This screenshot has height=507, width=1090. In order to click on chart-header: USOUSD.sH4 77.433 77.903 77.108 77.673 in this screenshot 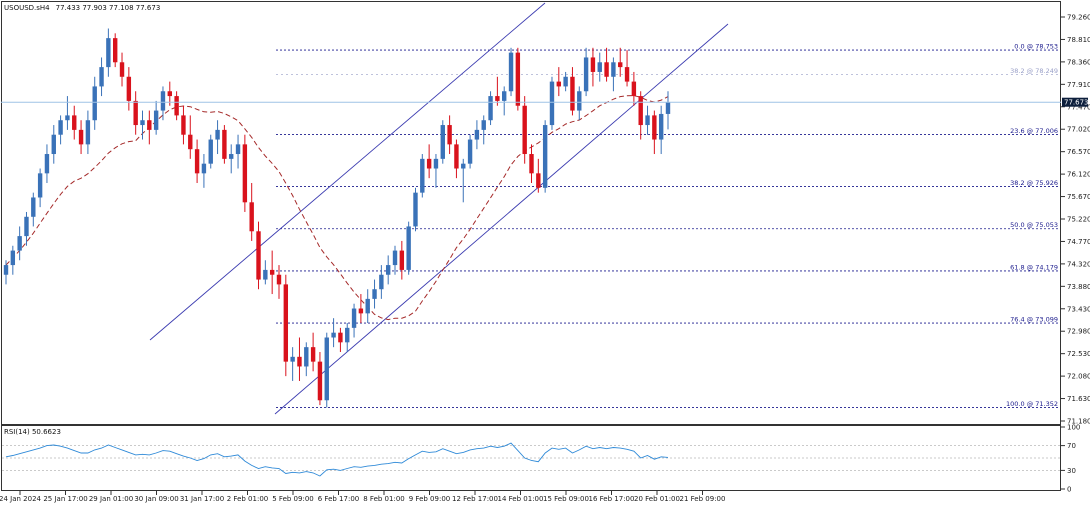, I will do `click(82, 8)`.